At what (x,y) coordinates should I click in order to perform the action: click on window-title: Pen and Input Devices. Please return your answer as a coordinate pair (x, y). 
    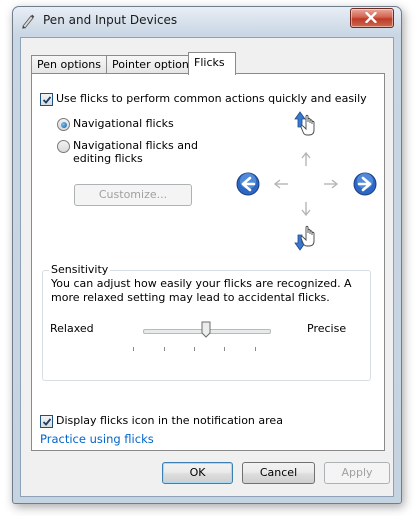
    Looking at the image, I should click on (110, 20).